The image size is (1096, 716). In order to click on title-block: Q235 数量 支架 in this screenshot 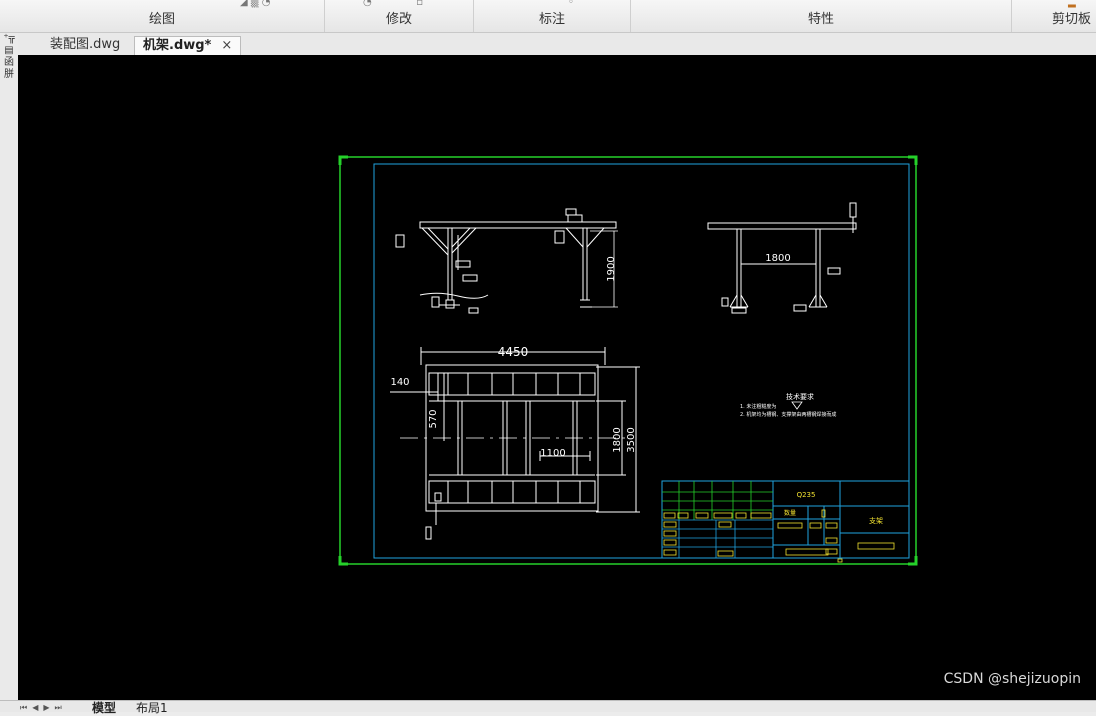, I will do `click(785, 521)`.